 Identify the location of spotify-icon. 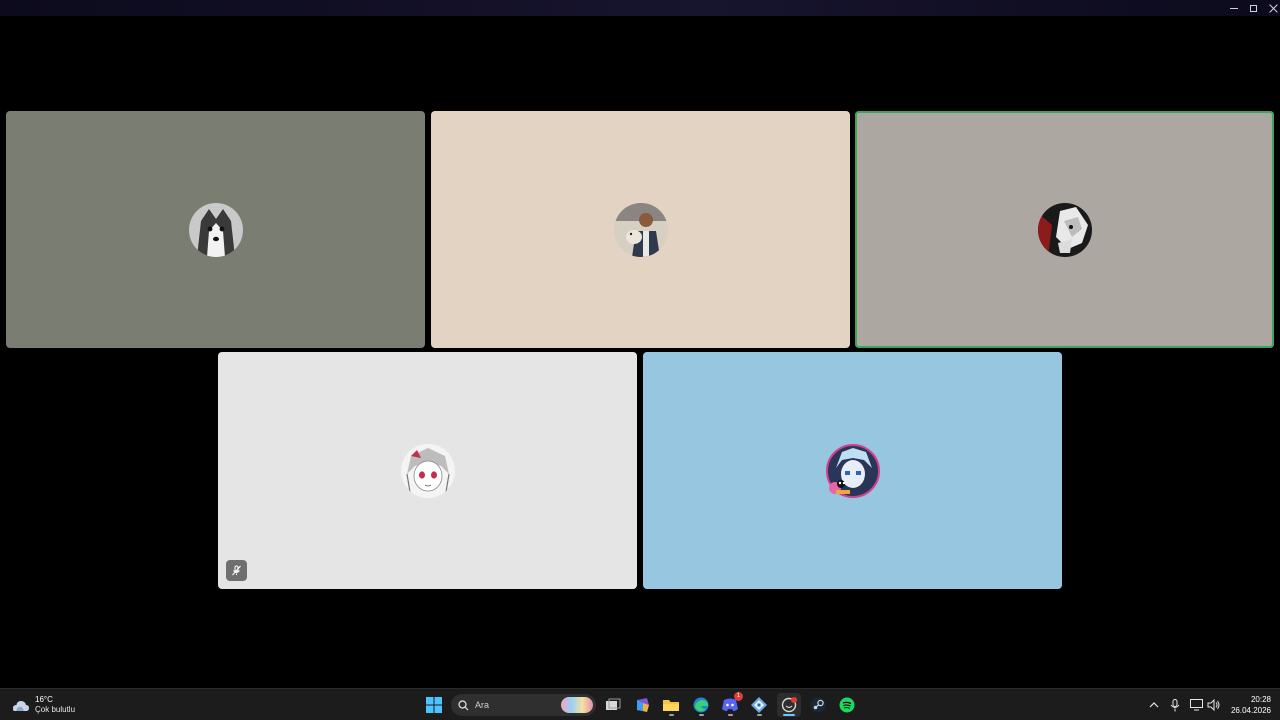
(847, 705).